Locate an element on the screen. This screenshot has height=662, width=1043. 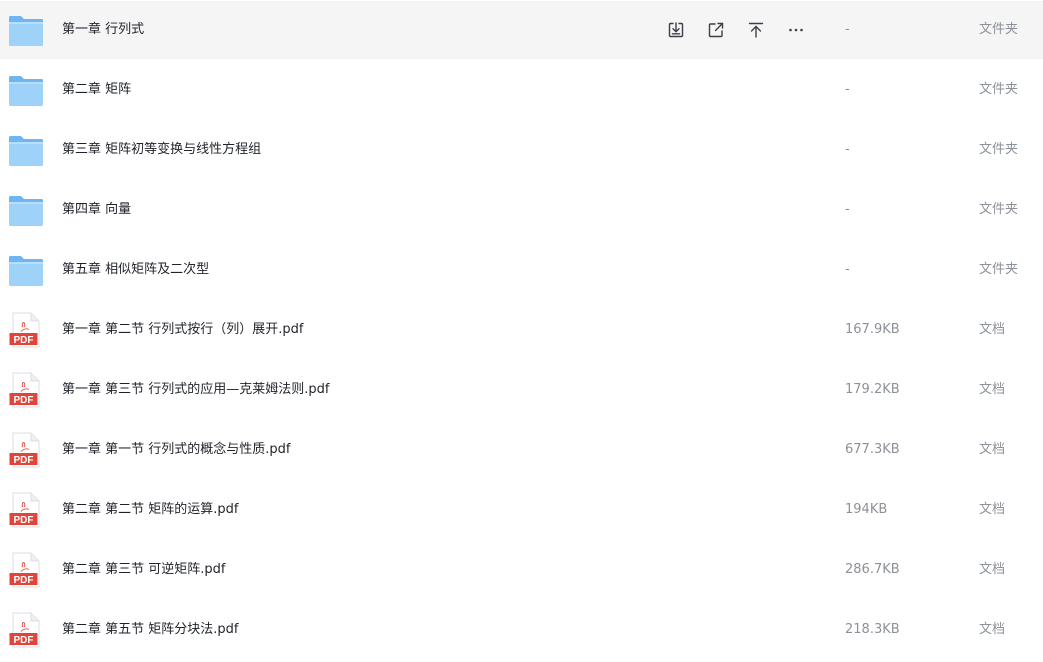
file-row: 第一章 行列式 - 文件夹 is located at coordinates (521, 30).